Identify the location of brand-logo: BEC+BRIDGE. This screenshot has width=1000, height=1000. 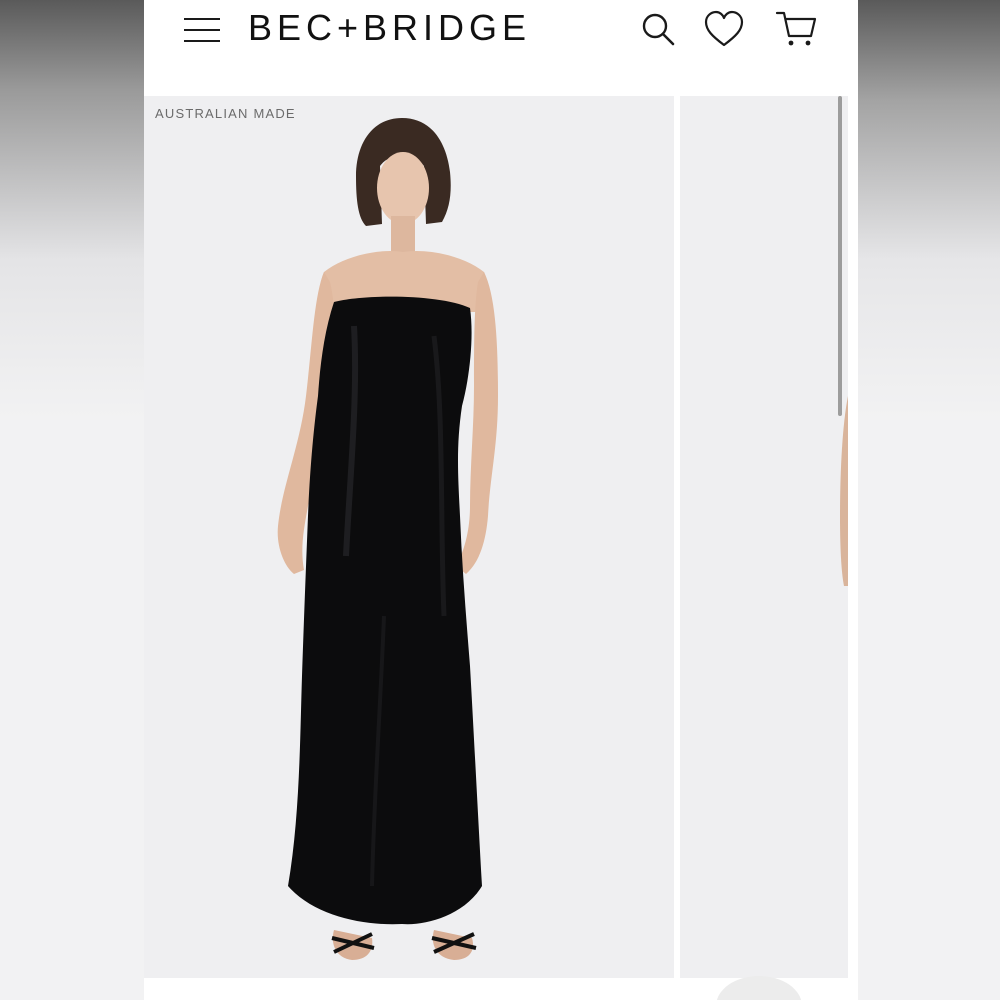
(389, 28).